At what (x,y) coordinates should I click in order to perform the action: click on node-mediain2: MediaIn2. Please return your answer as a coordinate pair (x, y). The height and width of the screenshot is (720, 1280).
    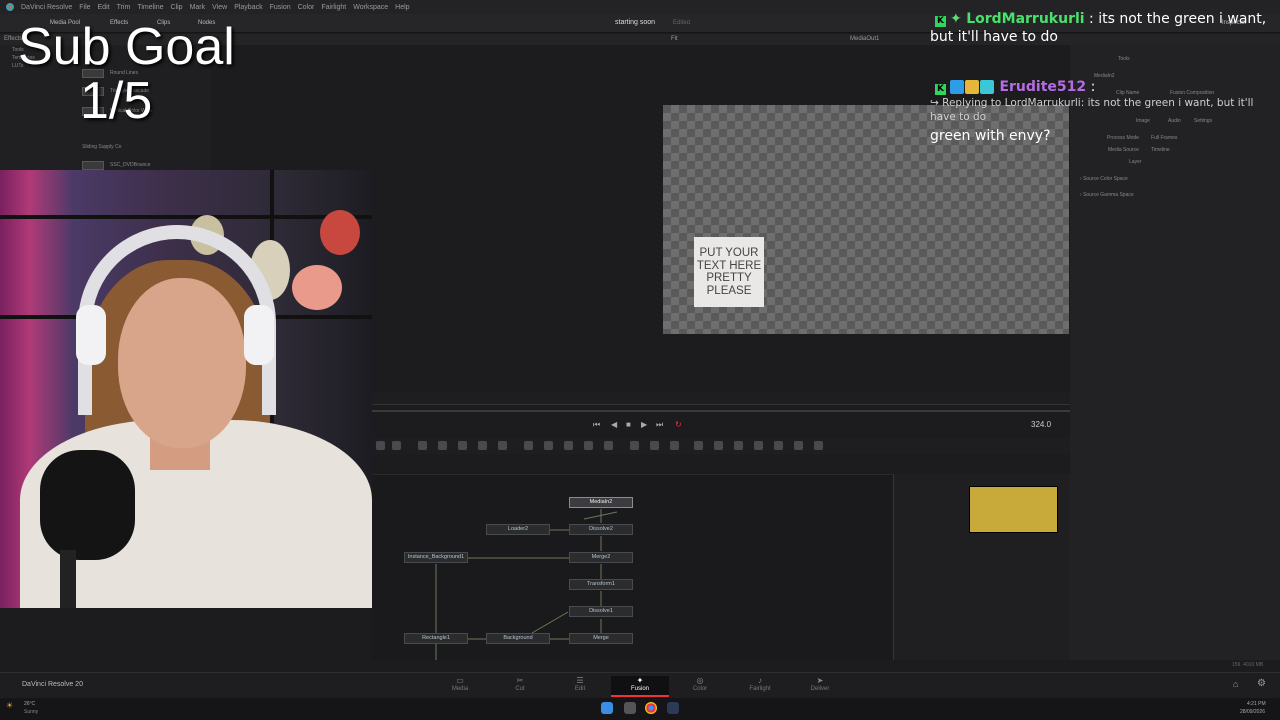
    Looking at the image, I should click on (601, 502).